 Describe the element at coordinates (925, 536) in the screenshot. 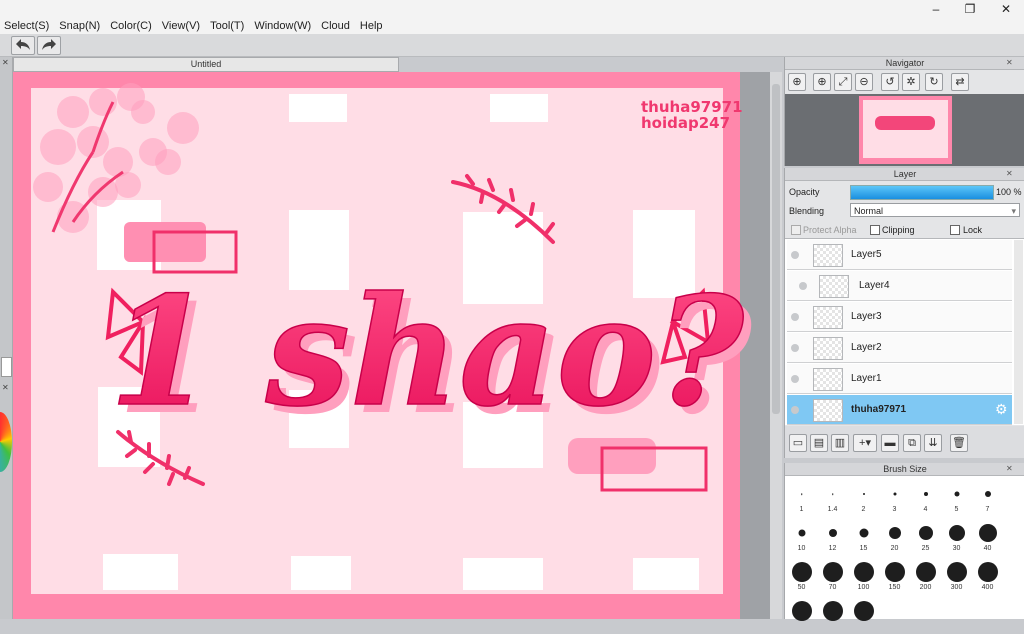

I see `brush-size-cell: 25` at that location.